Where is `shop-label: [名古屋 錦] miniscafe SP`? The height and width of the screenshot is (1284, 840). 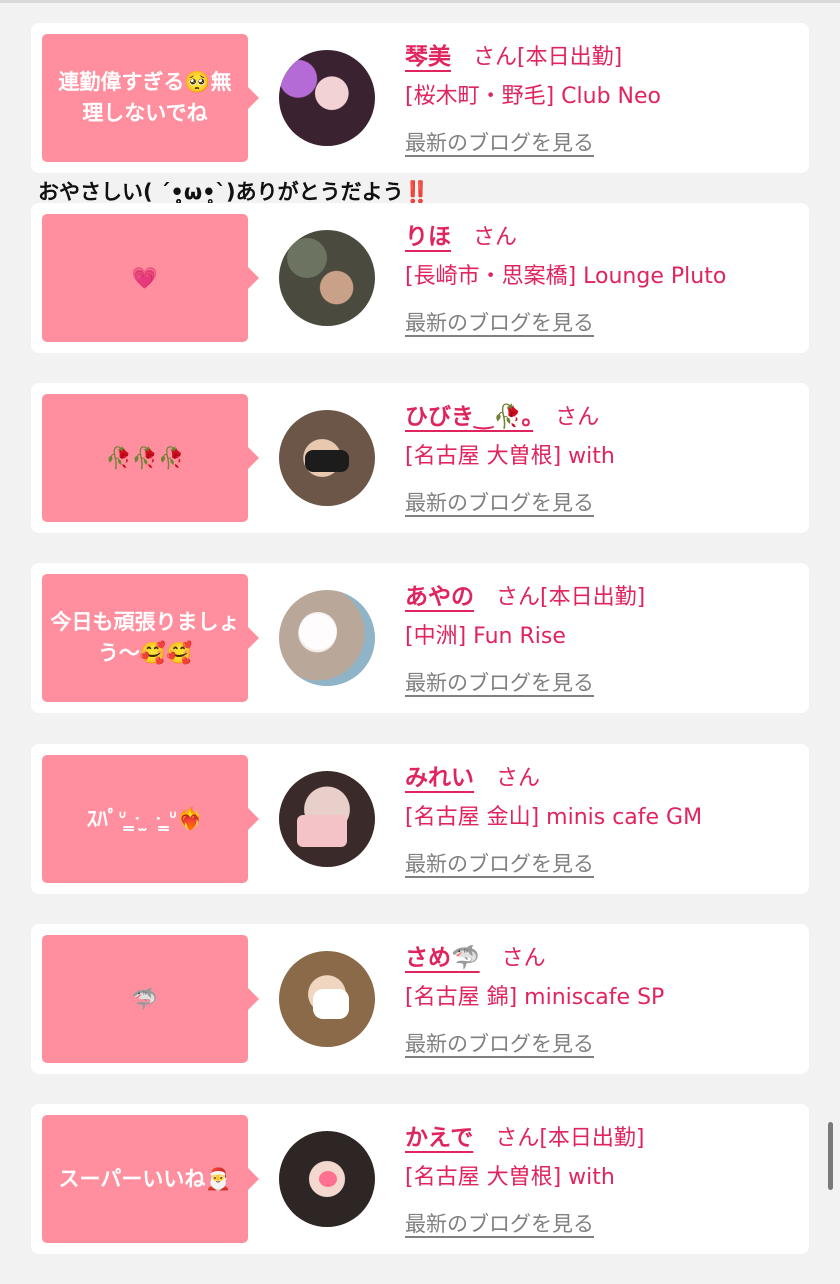 shop-label: [名古屋 錦] miniscafe SP is located at coordinates (535, 997).